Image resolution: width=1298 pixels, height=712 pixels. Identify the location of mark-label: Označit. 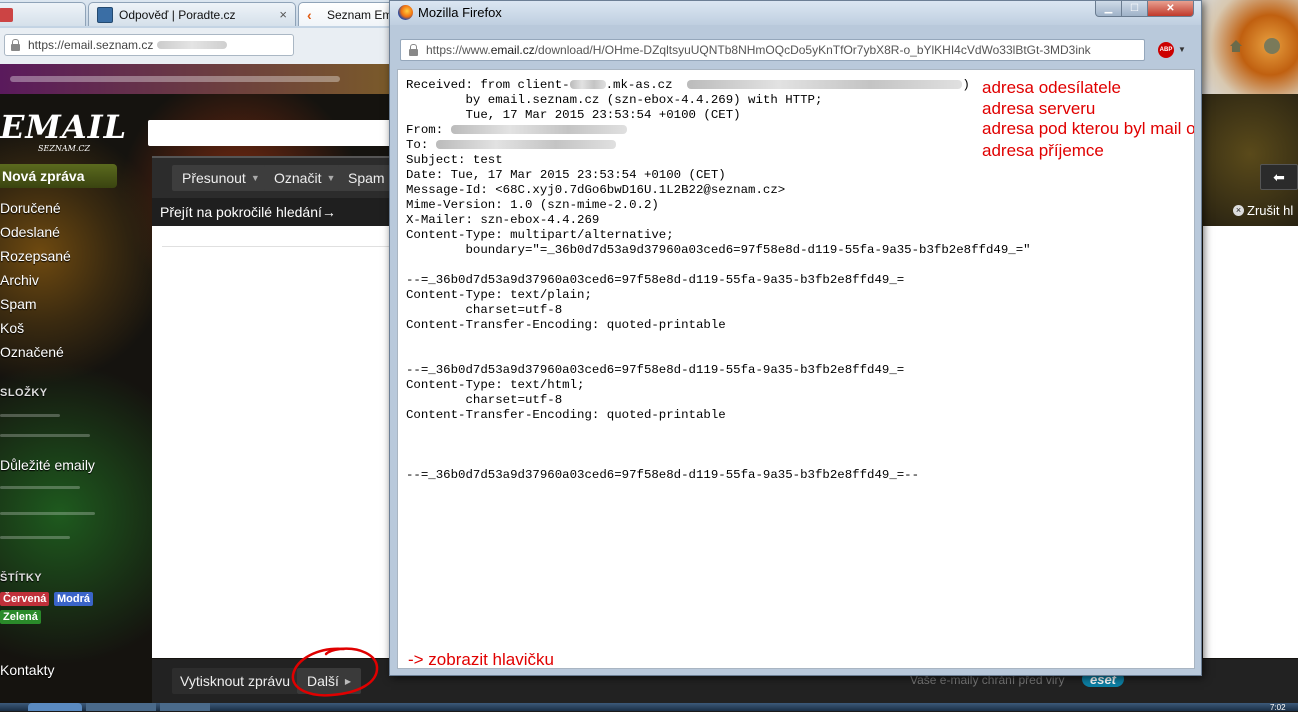
(298, 178).